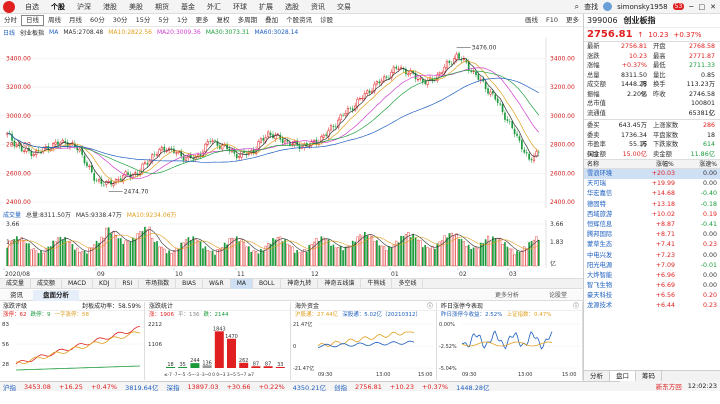 This screenshot has width=720, height=404. I want to click on list-item: 龙源技术 +6.44 0.23, so click(652, 306).